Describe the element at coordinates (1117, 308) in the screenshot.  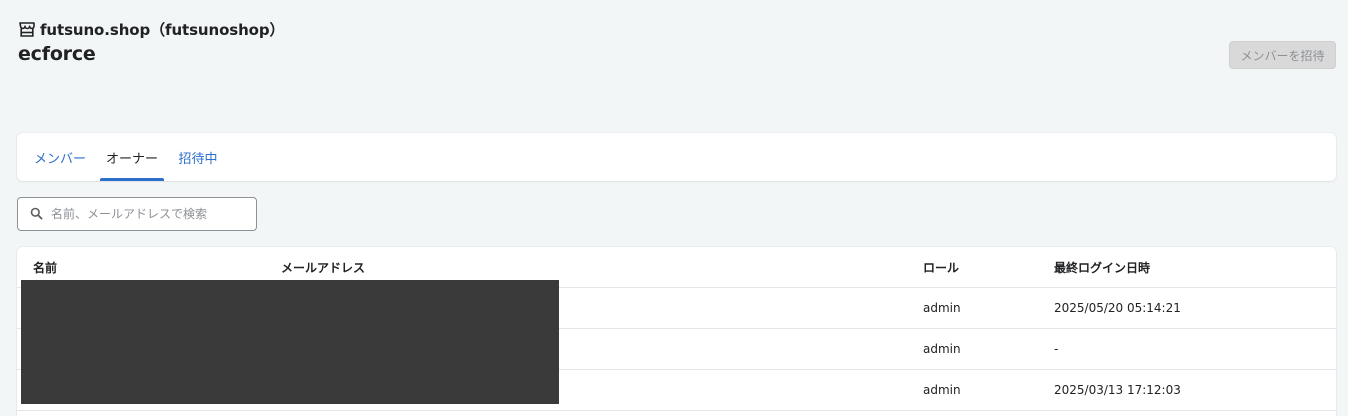
I see `row-last-login: 2025/05/20 05:14:21` at that location.